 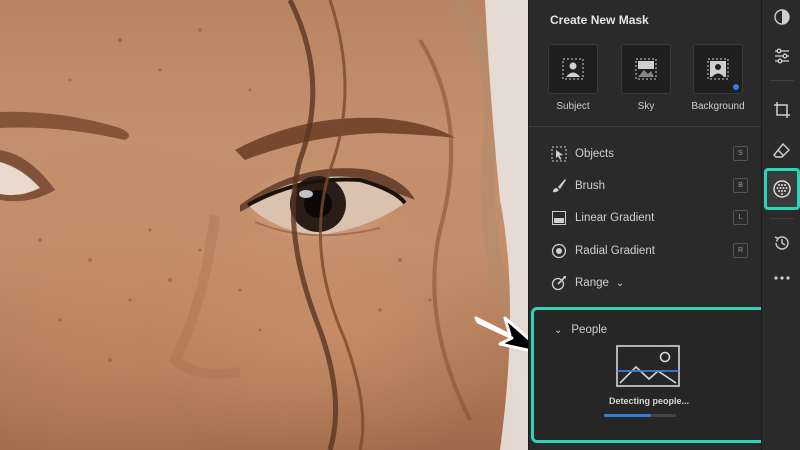 What do you see at coordinates (782, 243) in the screenshot?
I see `history-icon` at bounding box center [782, 243].